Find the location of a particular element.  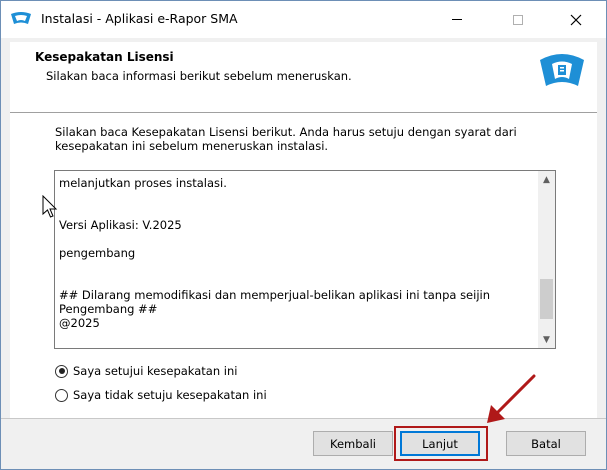

close-icon is located at coordinates (576, 19).